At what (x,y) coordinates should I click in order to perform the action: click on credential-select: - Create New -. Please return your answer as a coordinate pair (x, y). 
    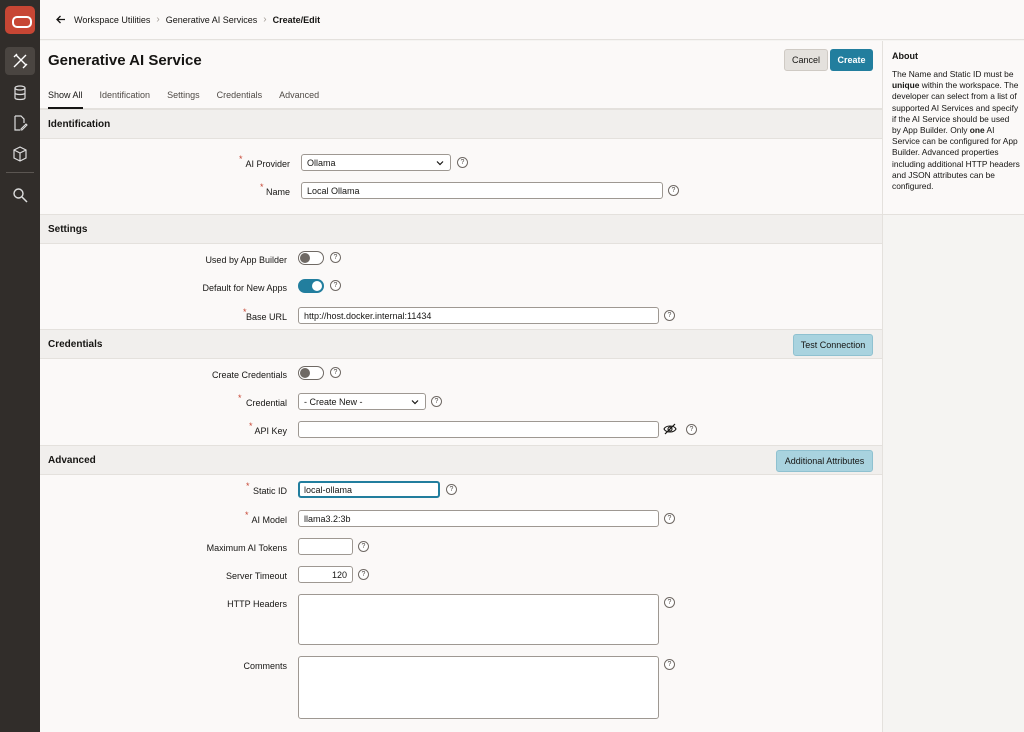
    Looking at the image, I should click on (362, 401).